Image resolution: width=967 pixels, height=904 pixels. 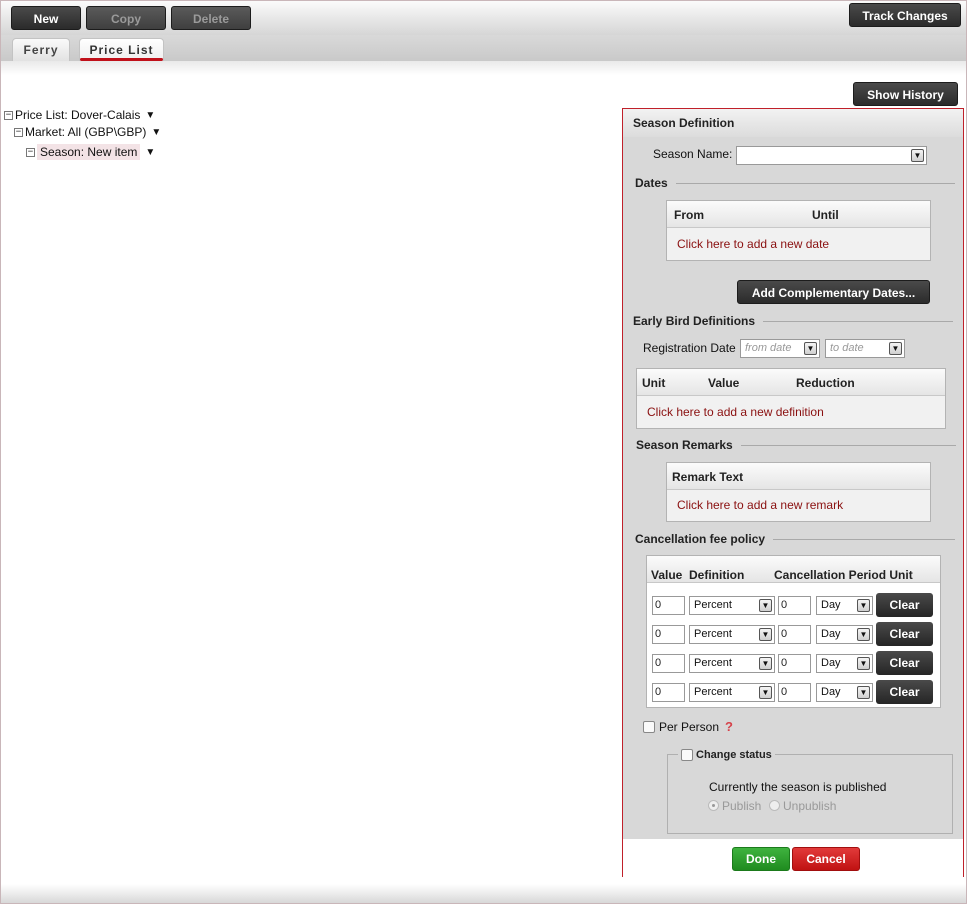 What do you see at coordinates (826, 859) in the screenshot?
I see `cancel-button: Cancel` at bounding box center [826, 859].